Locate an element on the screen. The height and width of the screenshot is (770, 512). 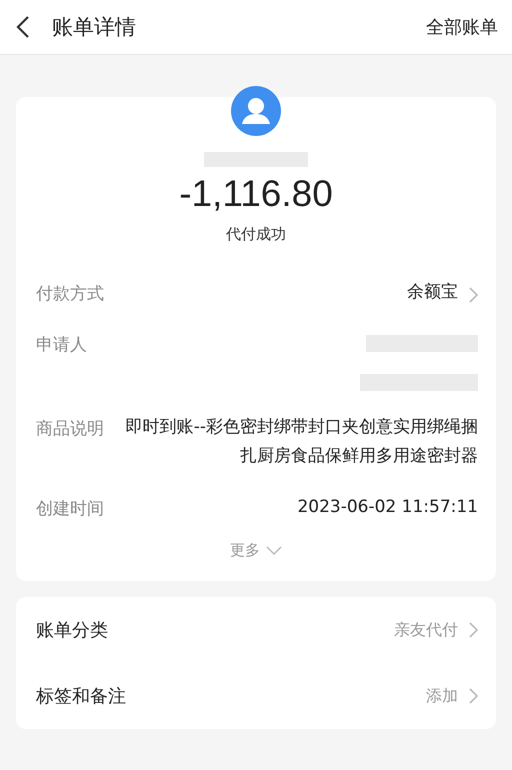
detail-label: 付款方式 is located at coordinates (70, 294).